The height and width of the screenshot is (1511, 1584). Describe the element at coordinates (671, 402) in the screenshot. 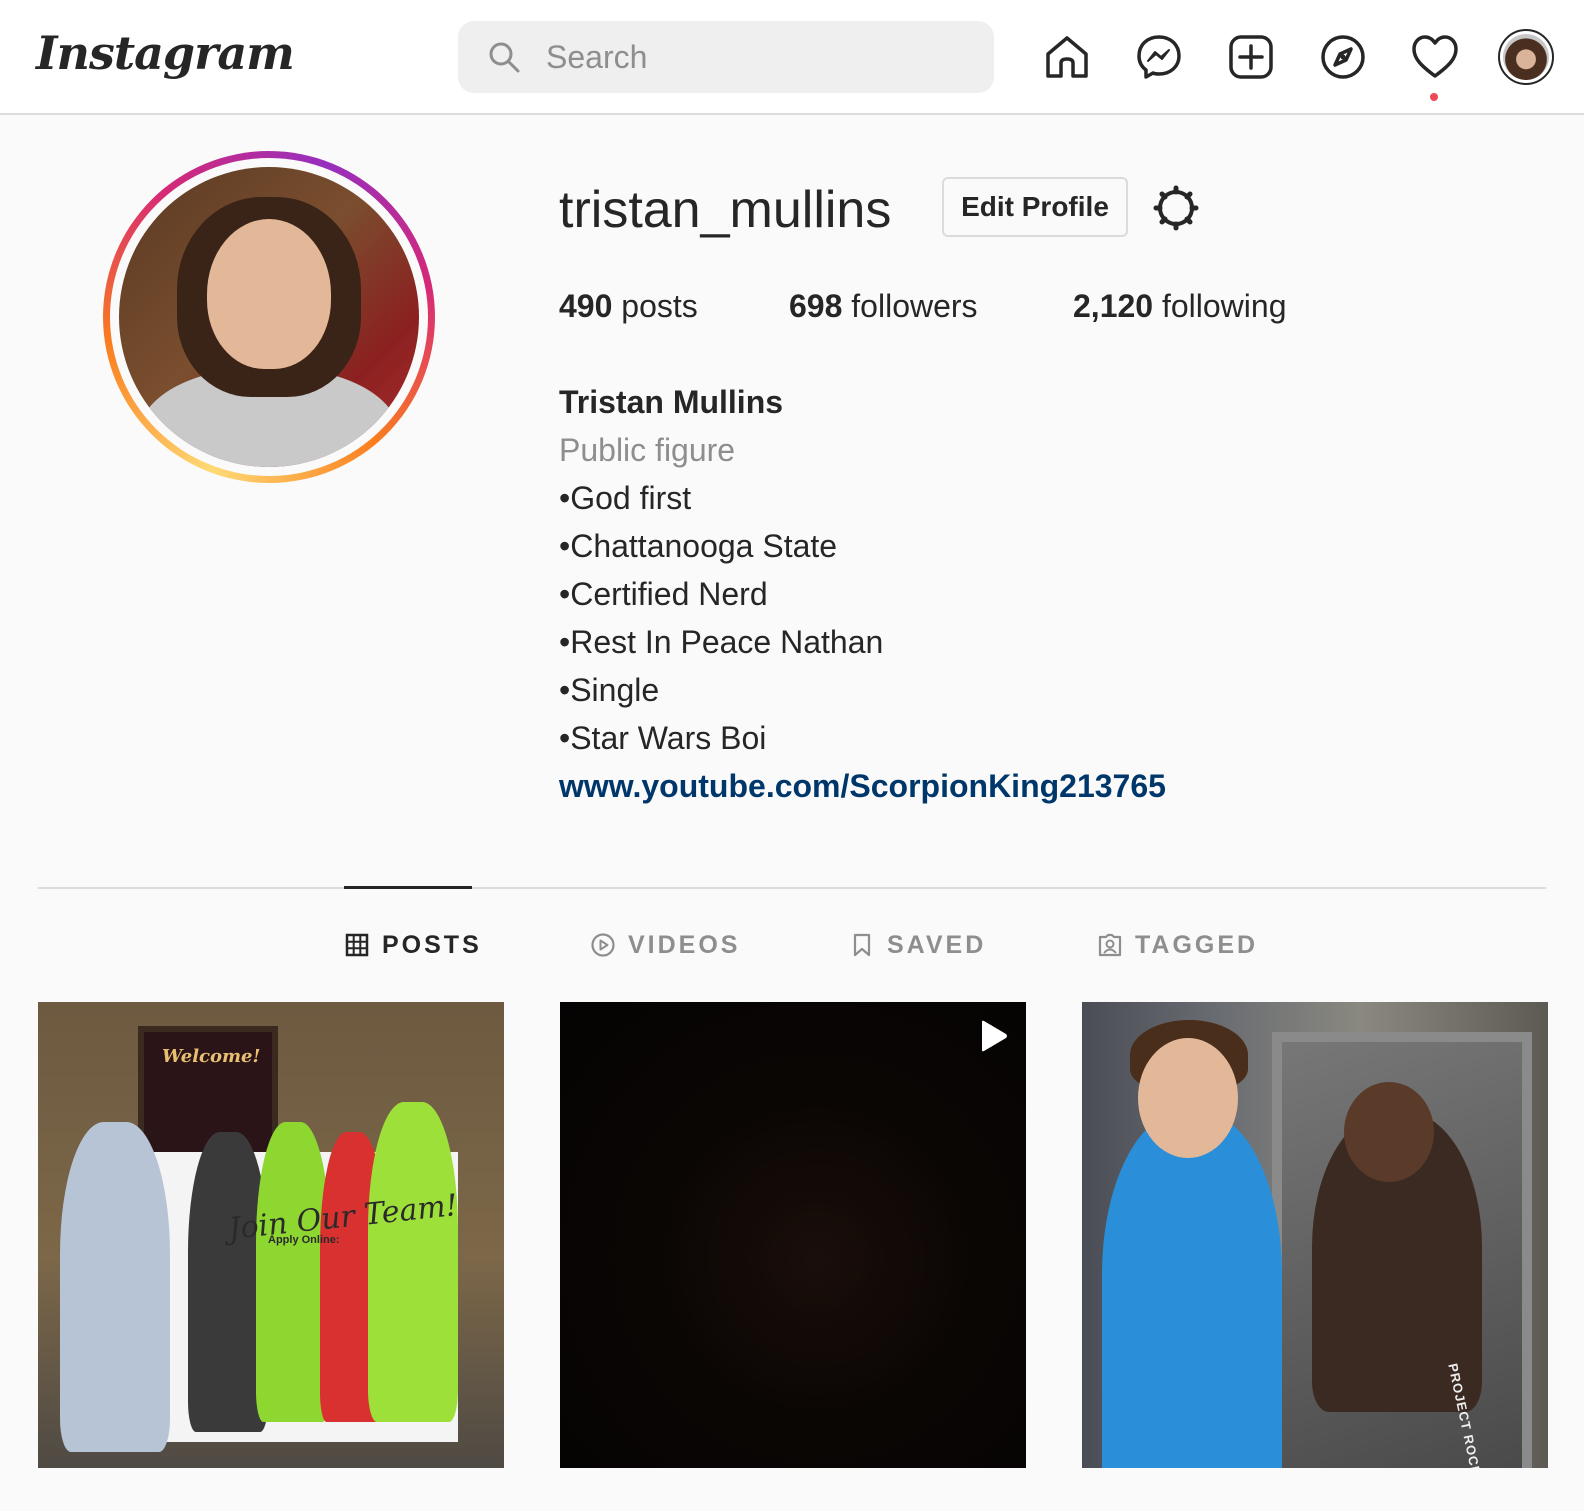

I see `full-name: Tristan Mullins` at that location.